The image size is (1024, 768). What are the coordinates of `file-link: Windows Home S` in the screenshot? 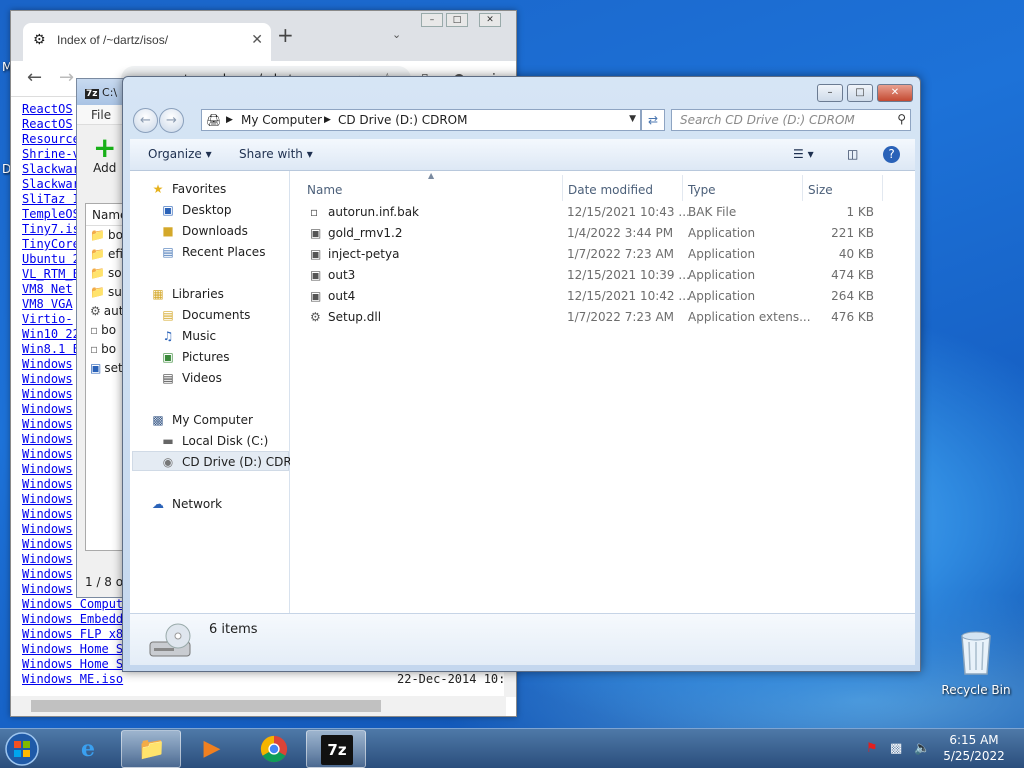 It's located at (72, 649).